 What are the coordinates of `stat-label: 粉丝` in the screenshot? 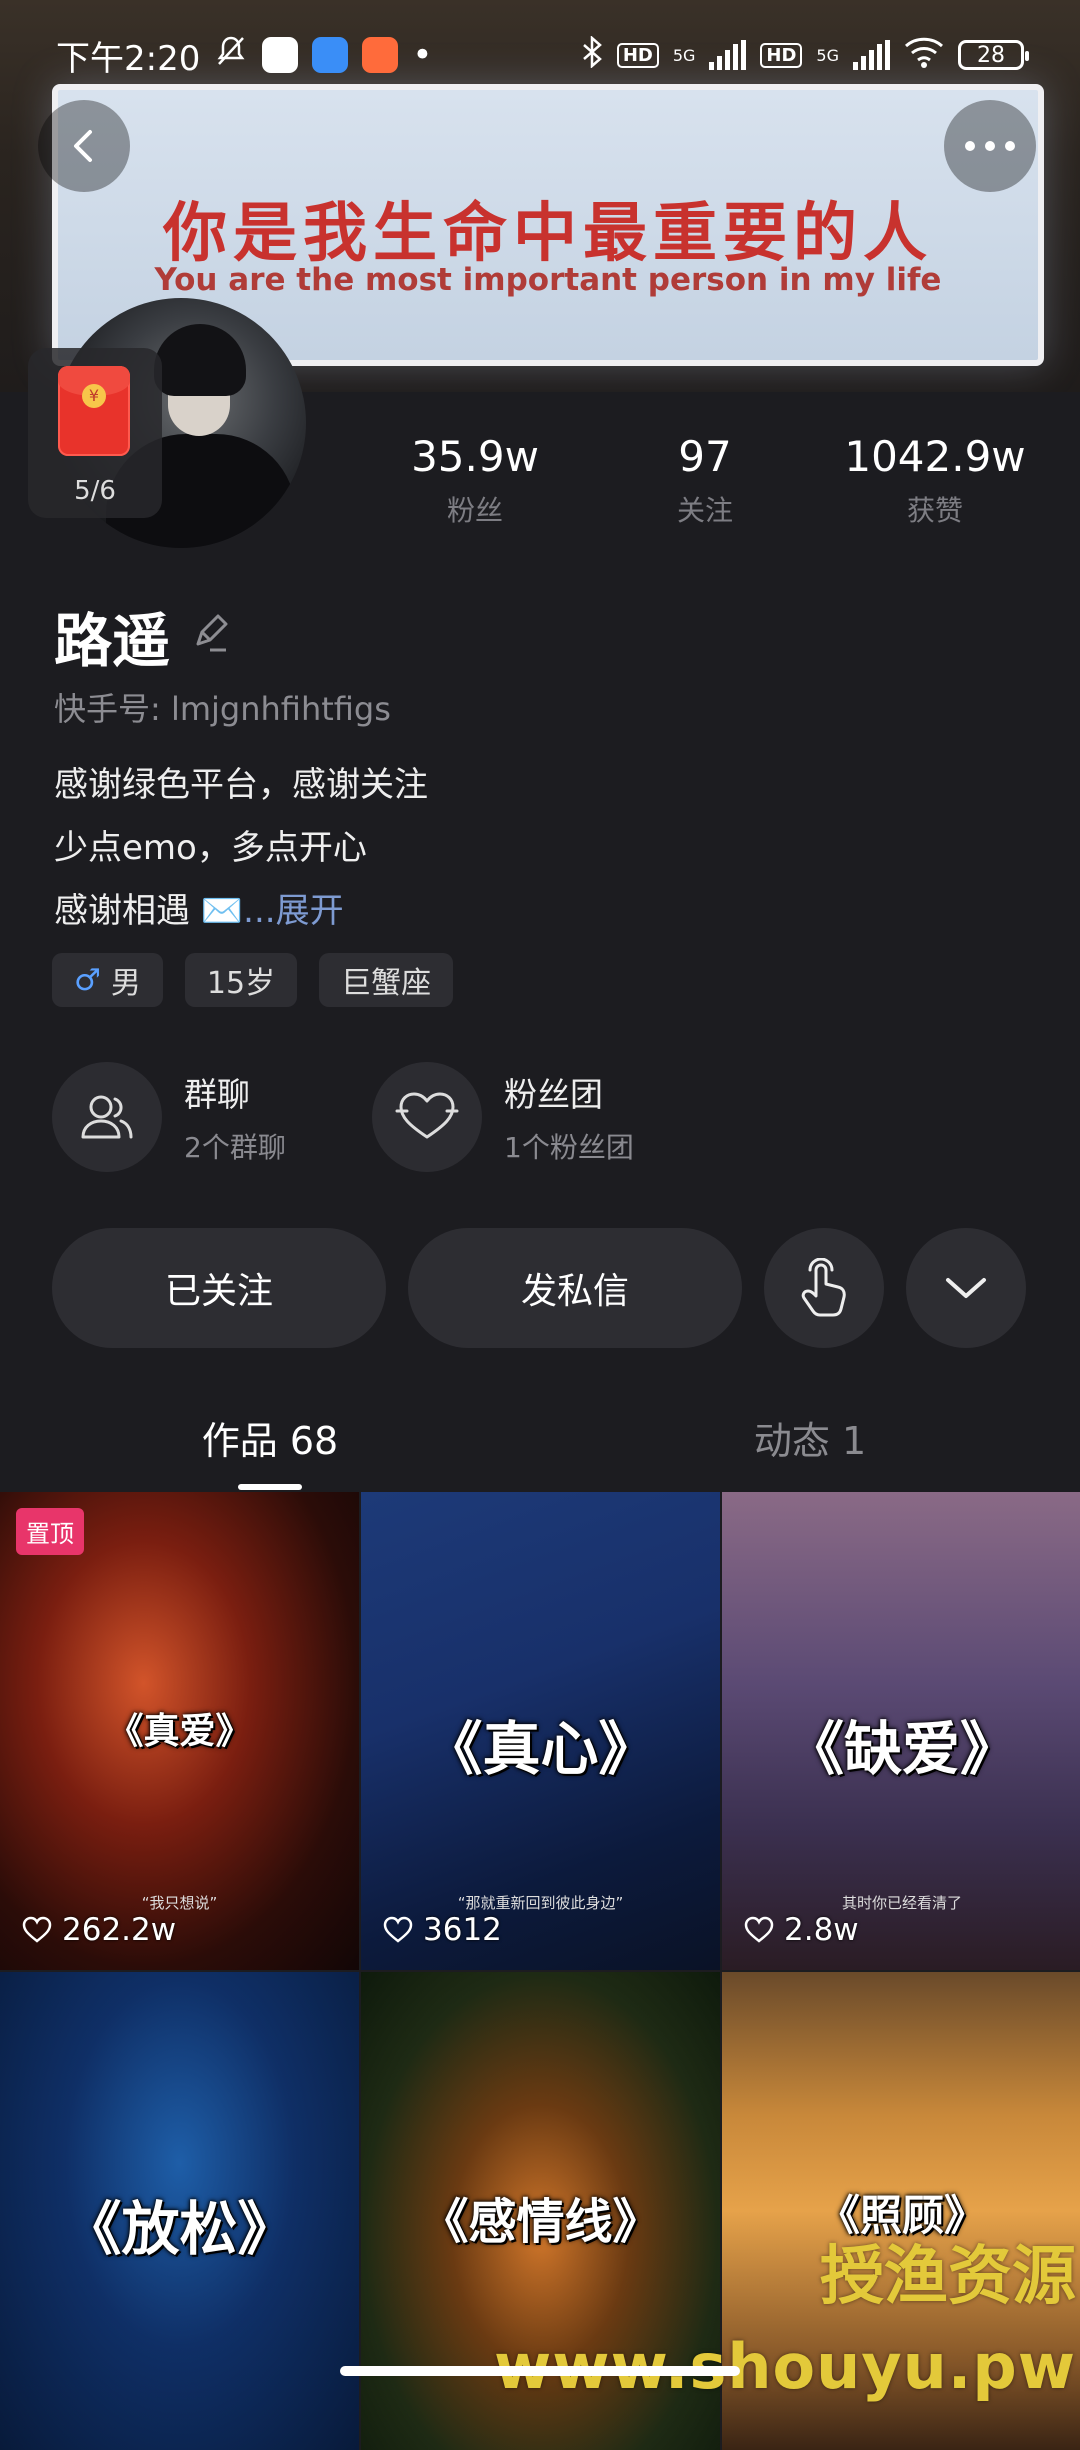 It's located at (474, 510).